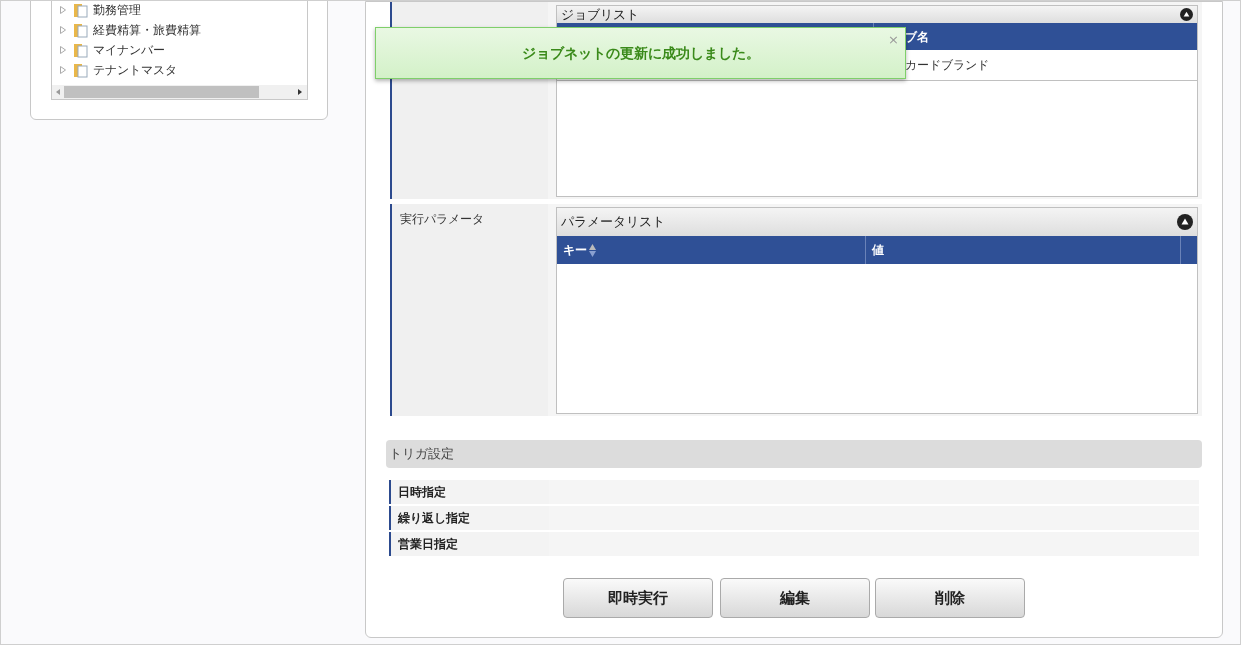 The width and height of the screenshot is (1241, 645). What do you see at coordinates (421, 454) in the screenshot?
I see `section-title: トリガ設定` at bounding box center [421, 454].